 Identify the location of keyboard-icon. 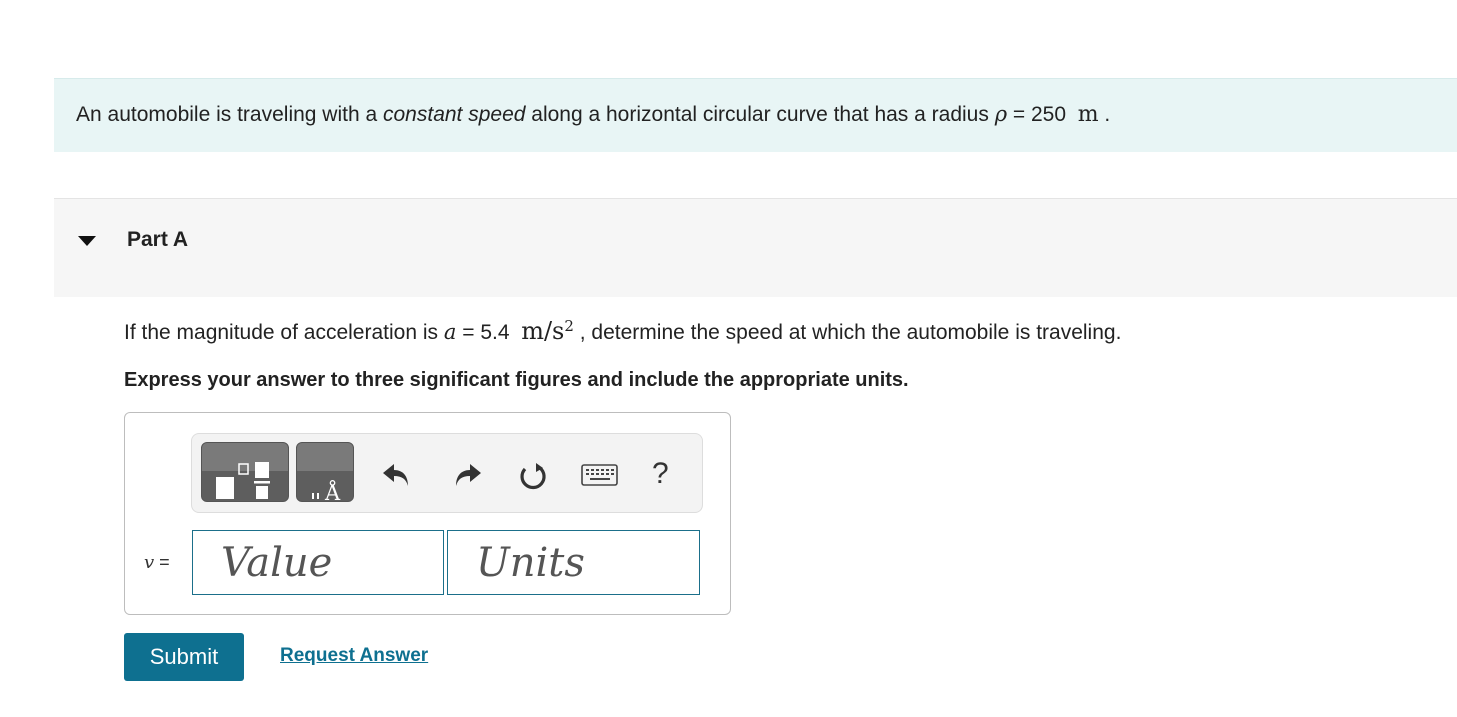
(600, 477).